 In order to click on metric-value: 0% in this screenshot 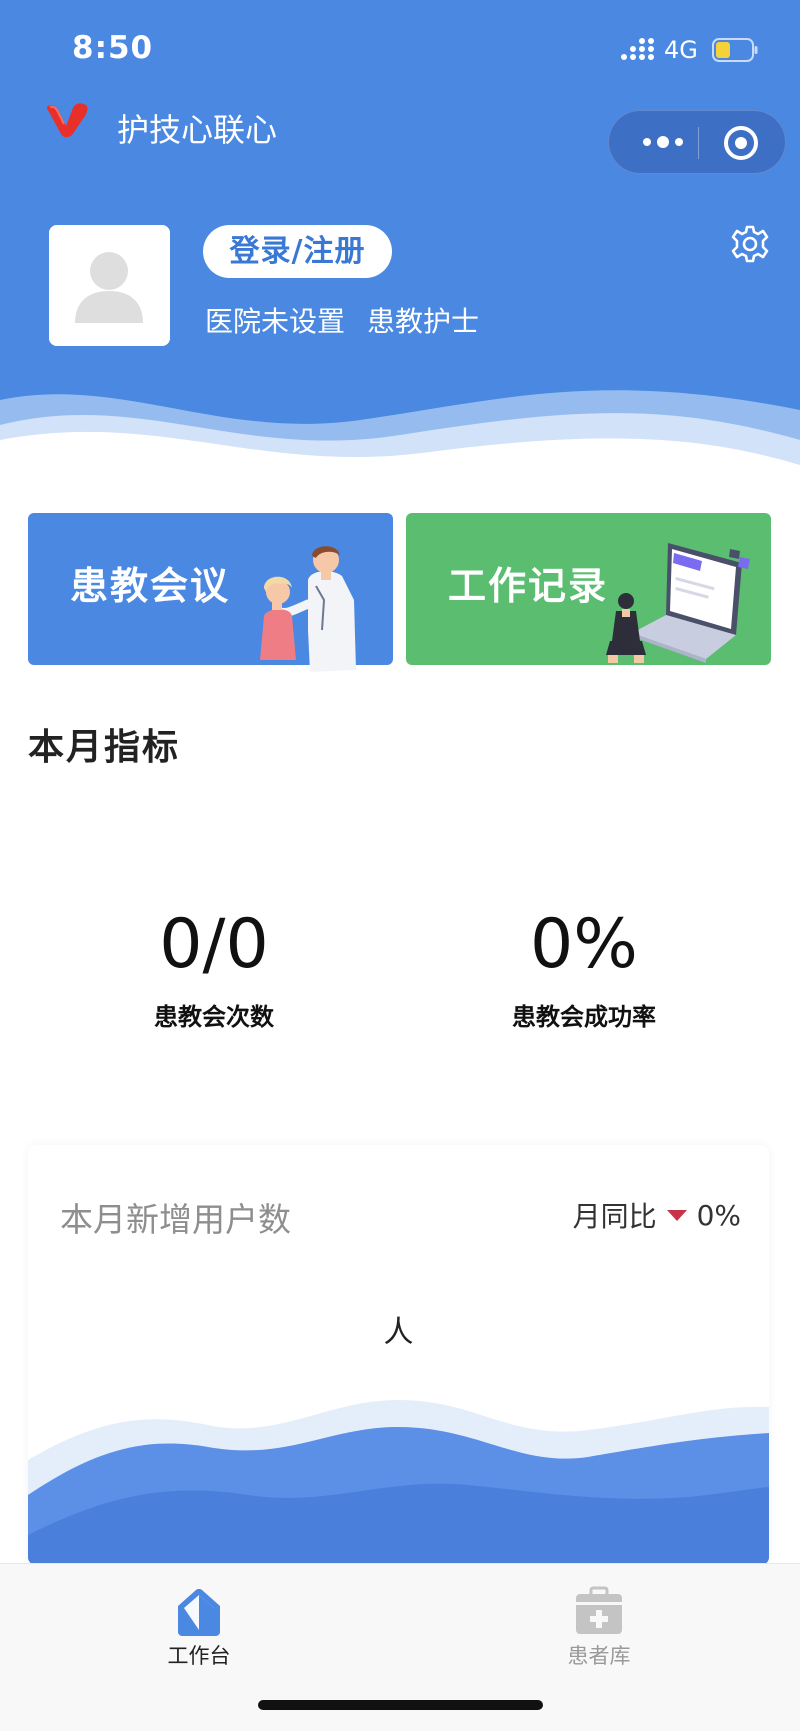, I will do `click(584, 944)`.